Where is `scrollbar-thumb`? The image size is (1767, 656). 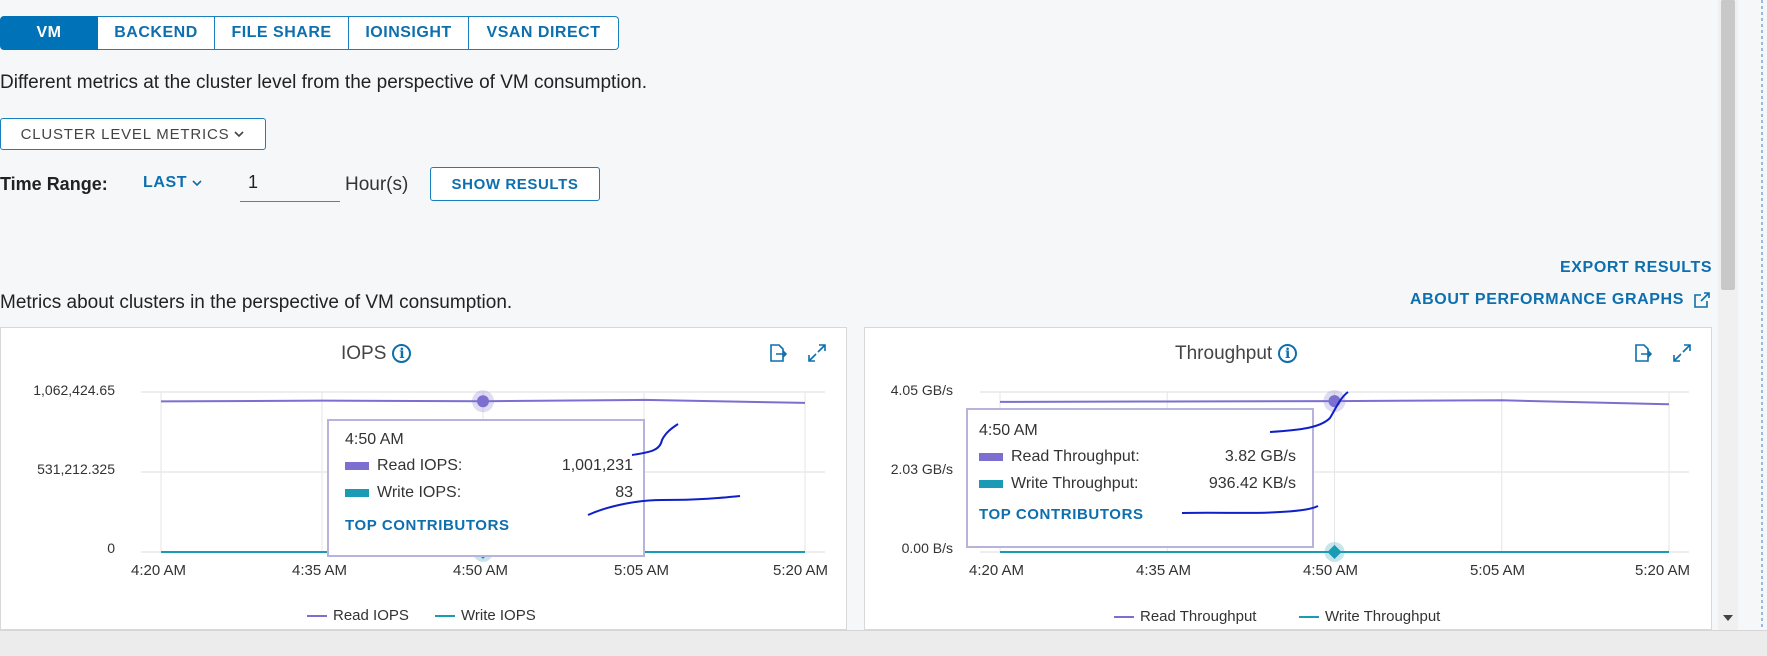
scrollbar-thumb is located at coordinates (1728, 145).